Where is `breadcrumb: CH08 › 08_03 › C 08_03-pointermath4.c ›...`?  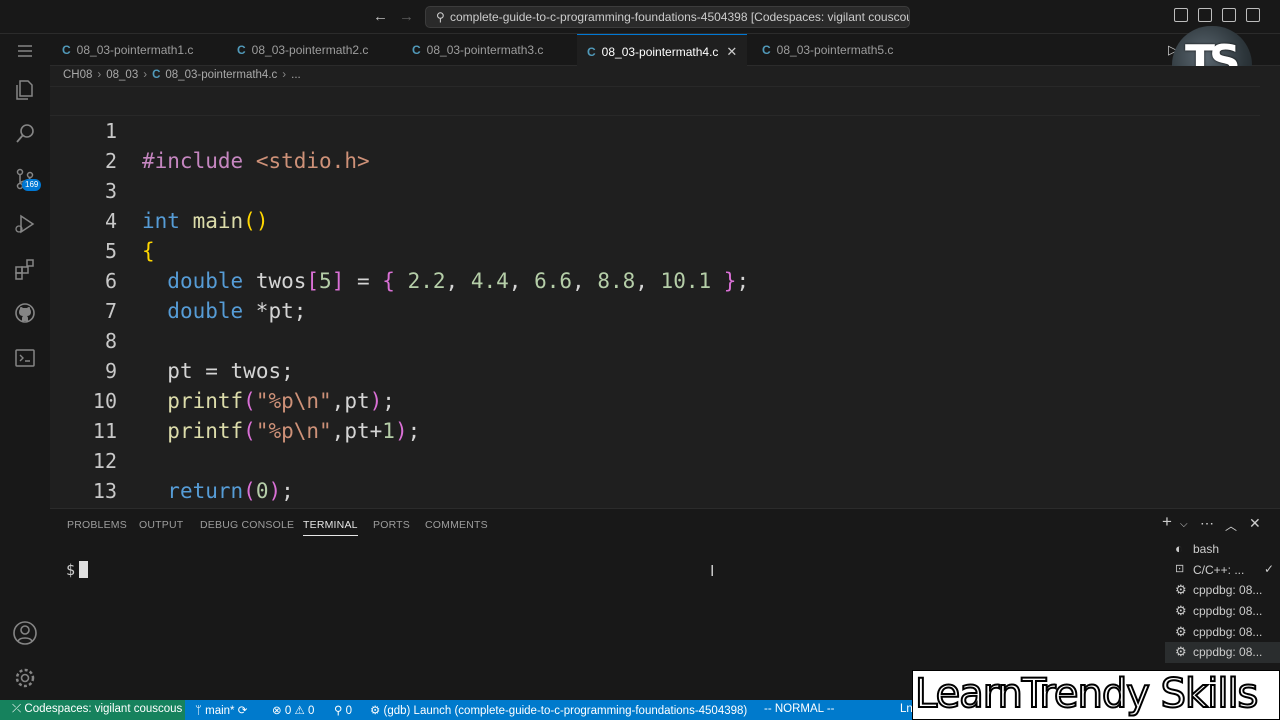 breadcrumb: CH08 › 08_03 › C 08_03-pointermath4.c ›... is located at coordinates (665, 76).